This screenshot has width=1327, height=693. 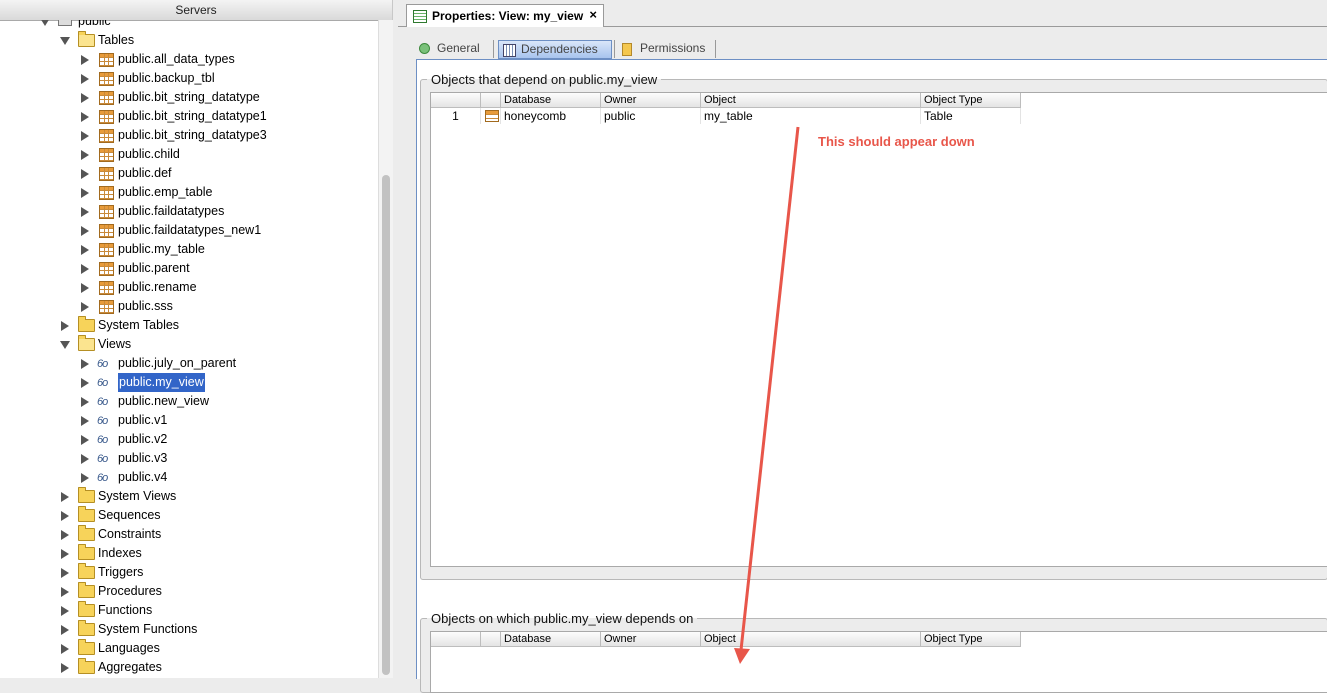 I want to click on document-tab-title: Properties: View: my_view, so click(x=508, y=16).